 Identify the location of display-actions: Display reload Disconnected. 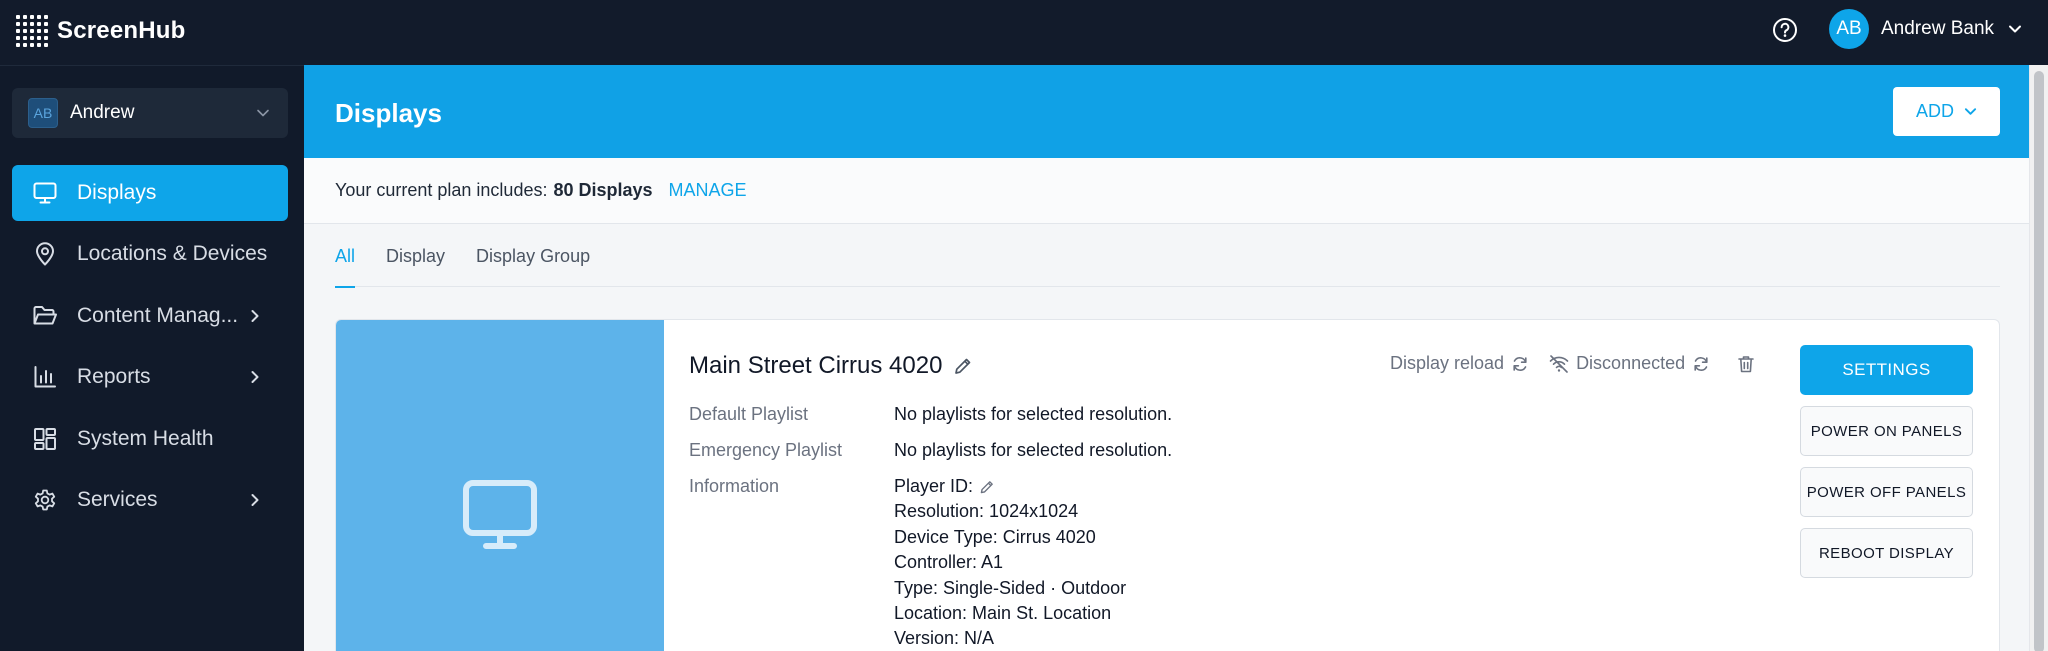
(1572, 363).